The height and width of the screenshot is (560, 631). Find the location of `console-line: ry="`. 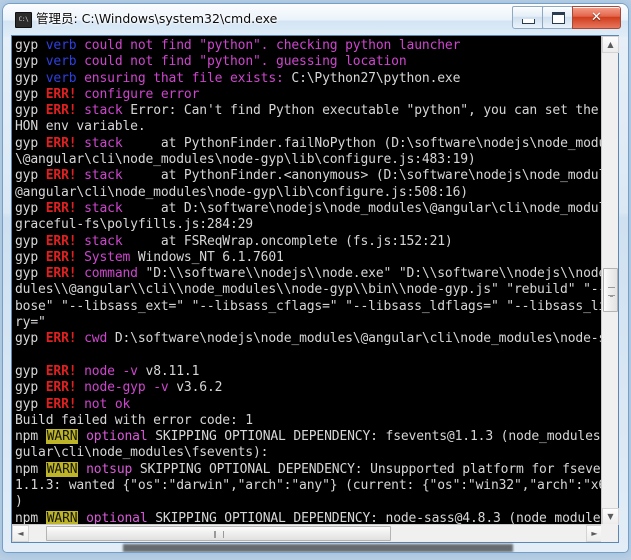

console-line: ry=" is located at coordinates (309, 323).